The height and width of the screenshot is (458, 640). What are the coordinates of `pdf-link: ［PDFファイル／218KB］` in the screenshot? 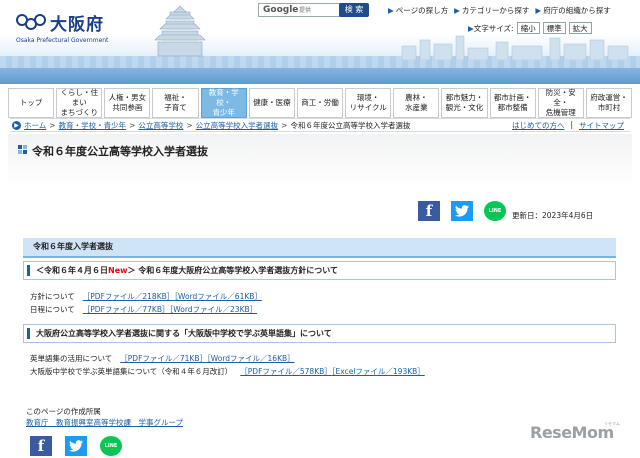 It's located at (129, 296).